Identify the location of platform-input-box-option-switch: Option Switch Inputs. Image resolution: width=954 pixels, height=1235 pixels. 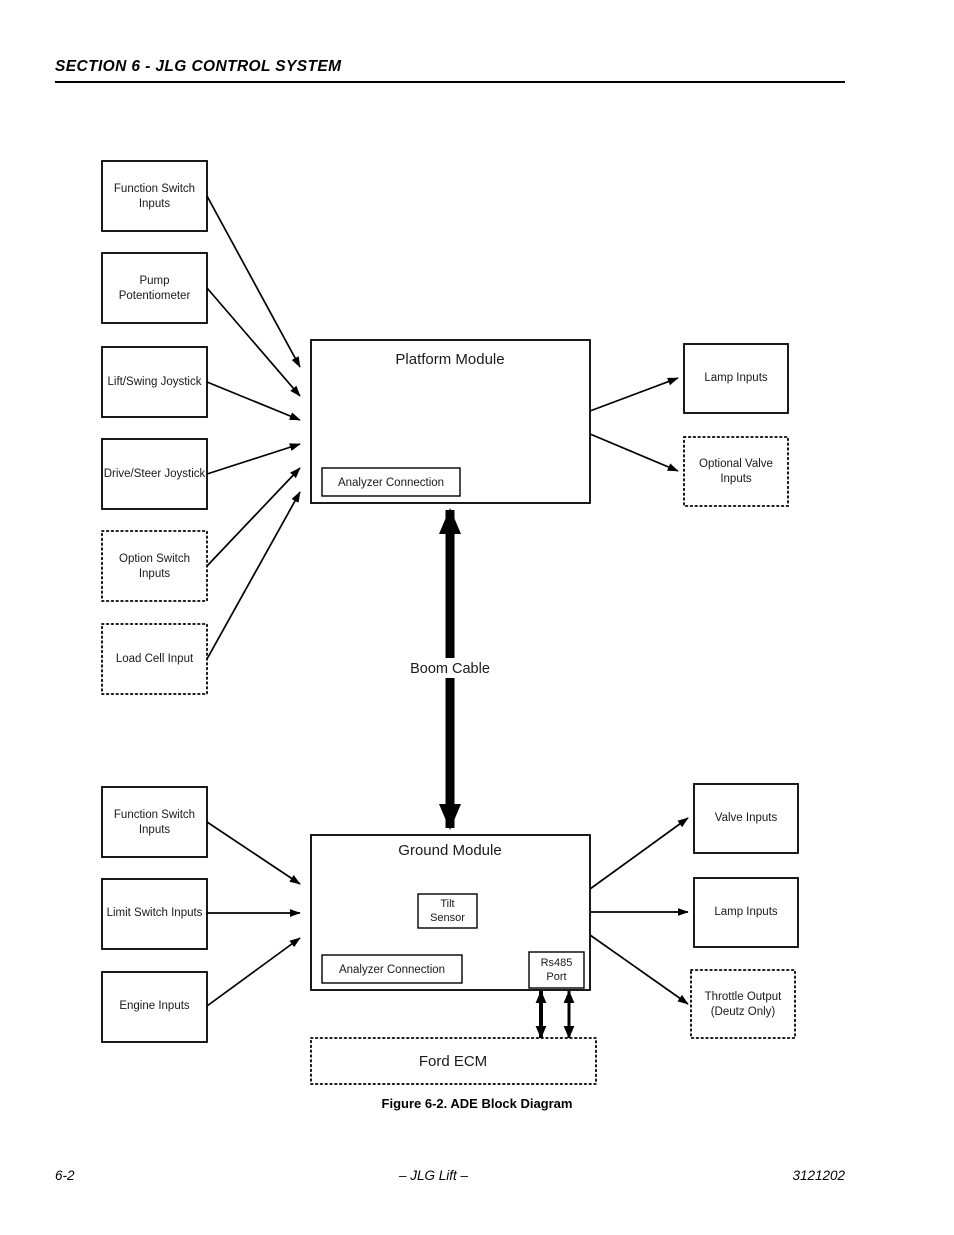
(154, 566).